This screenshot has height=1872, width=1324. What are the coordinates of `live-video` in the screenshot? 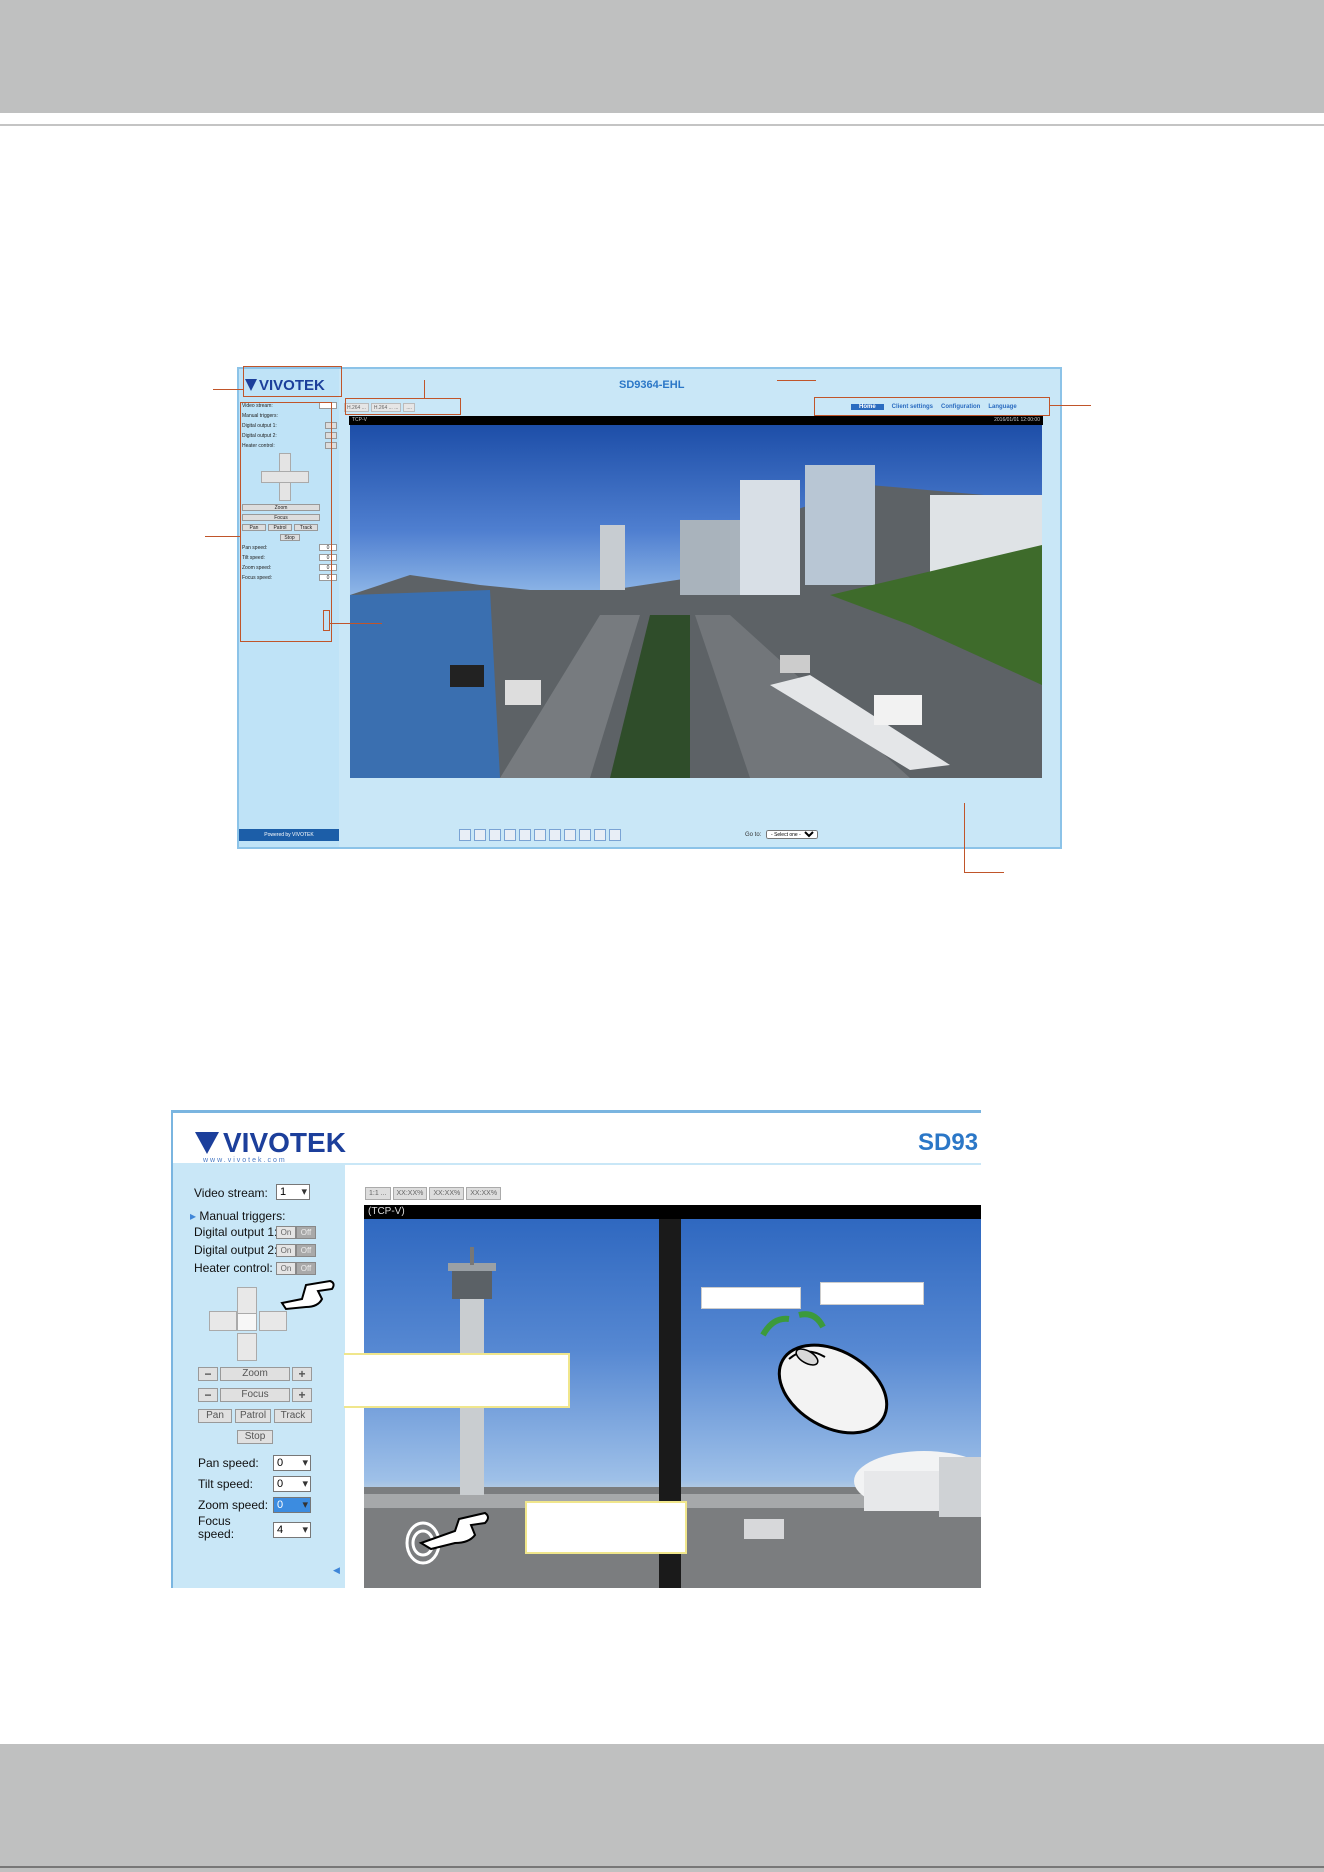 It's located at (696, 601).